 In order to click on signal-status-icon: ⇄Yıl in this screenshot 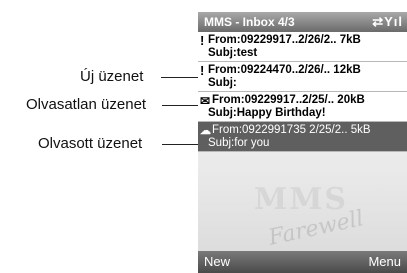, I will do `click(387, 21)`.